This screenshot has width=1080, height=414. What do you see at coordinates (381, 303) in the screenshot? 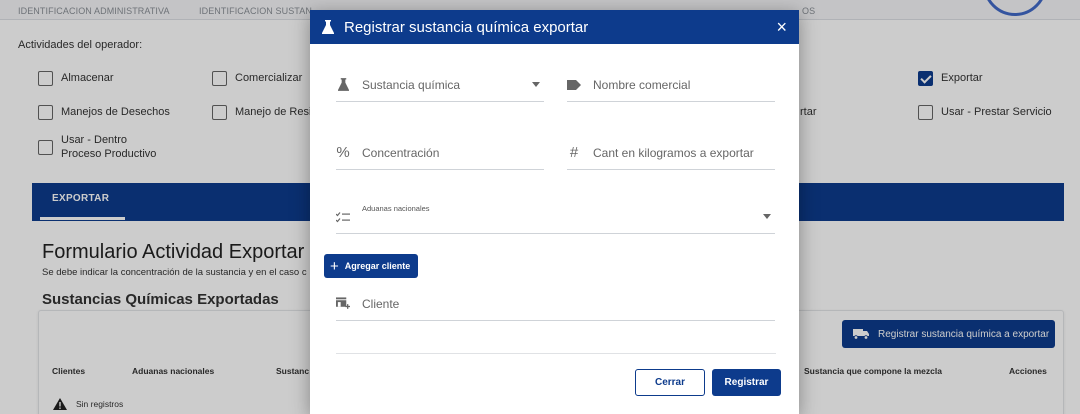
I see `field-label: Cliente` at bounding box center [381, 303].